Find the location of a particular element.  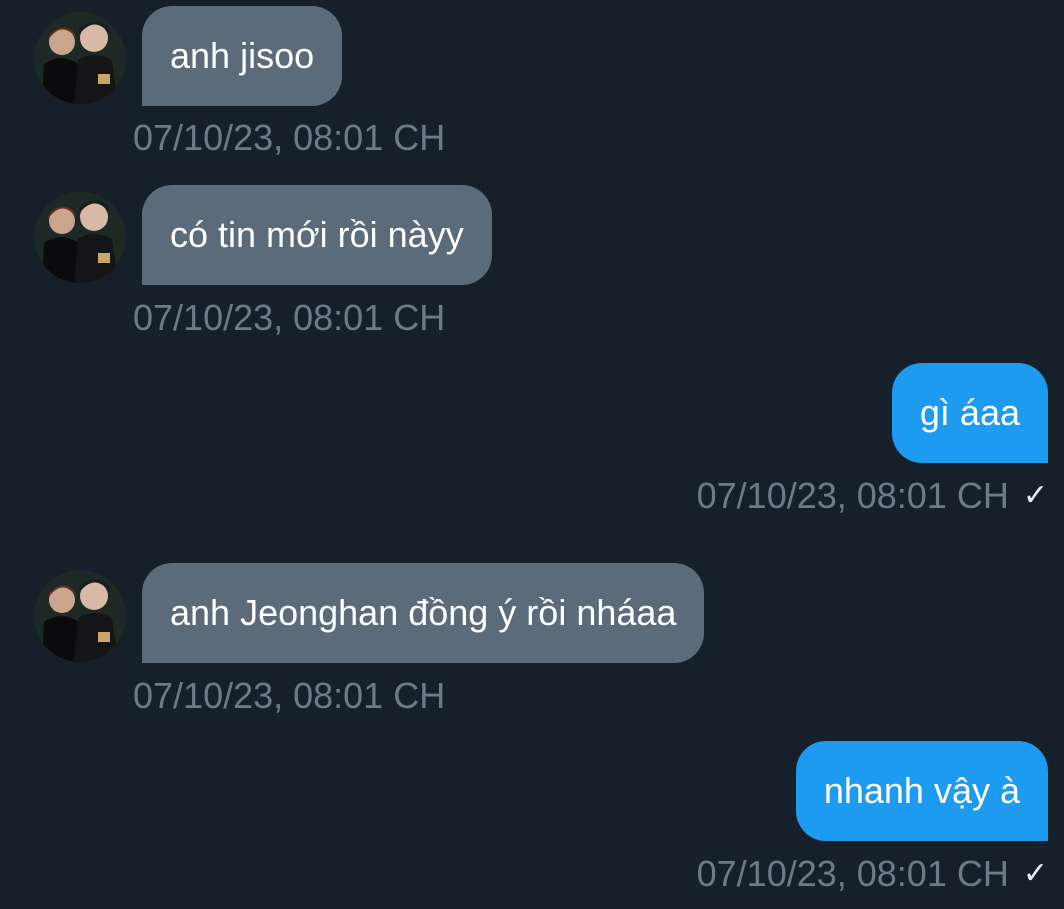

message-bubble: anh Jeonghan đồng ý rồi nháaa is located at coordinates (423, 613).